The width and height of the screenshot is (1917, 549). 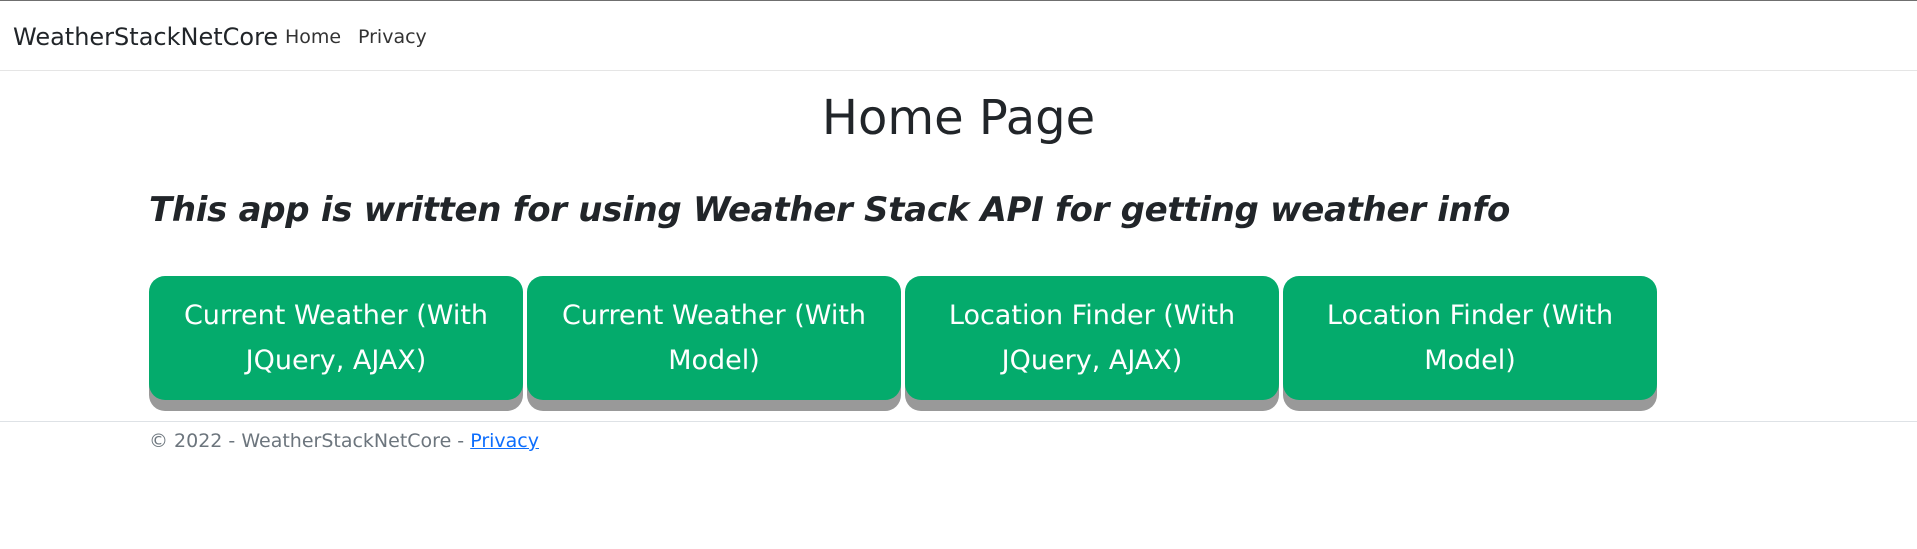 What do you see at coordinates (313, 37) in the screenshot?
I see `nav-link-home: Home` at bounding box center [313, 37].